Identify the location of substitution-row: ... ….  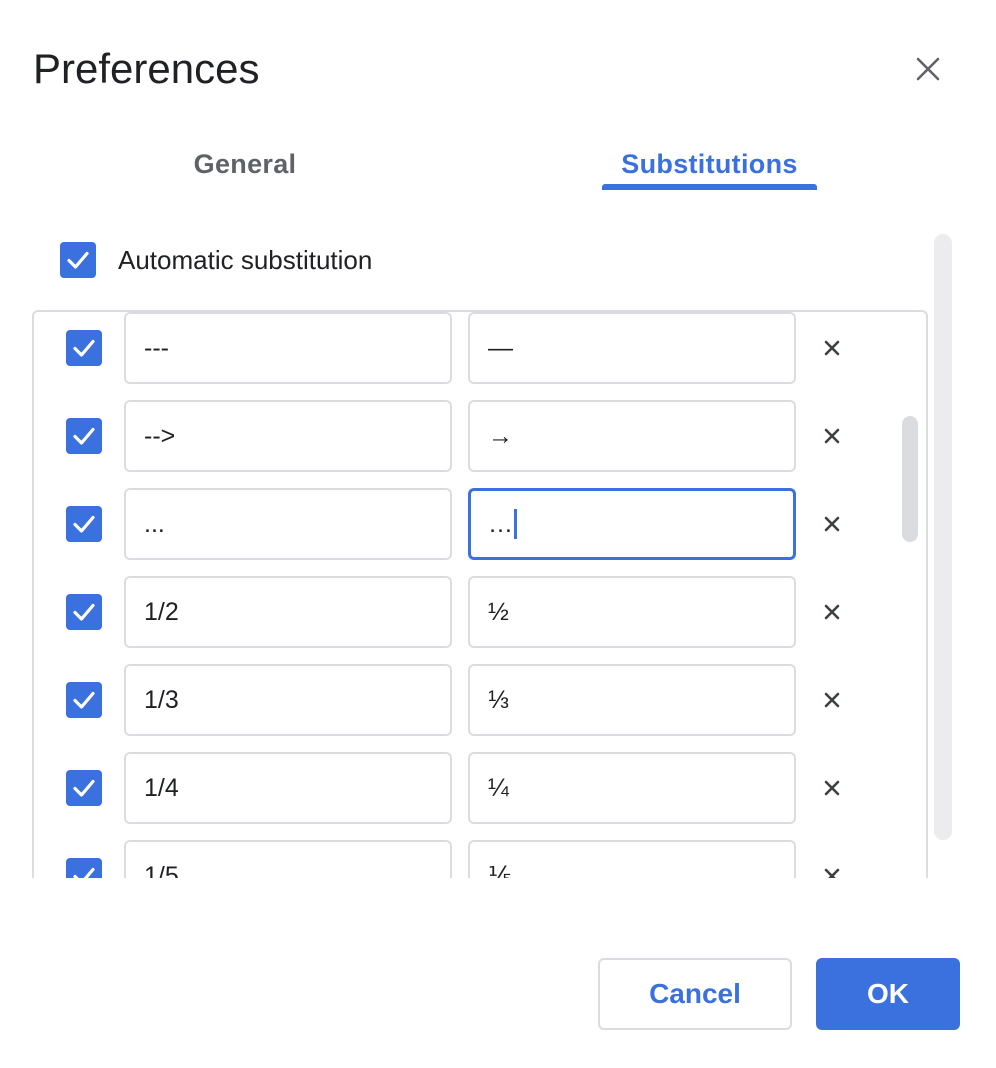
(464, 524).